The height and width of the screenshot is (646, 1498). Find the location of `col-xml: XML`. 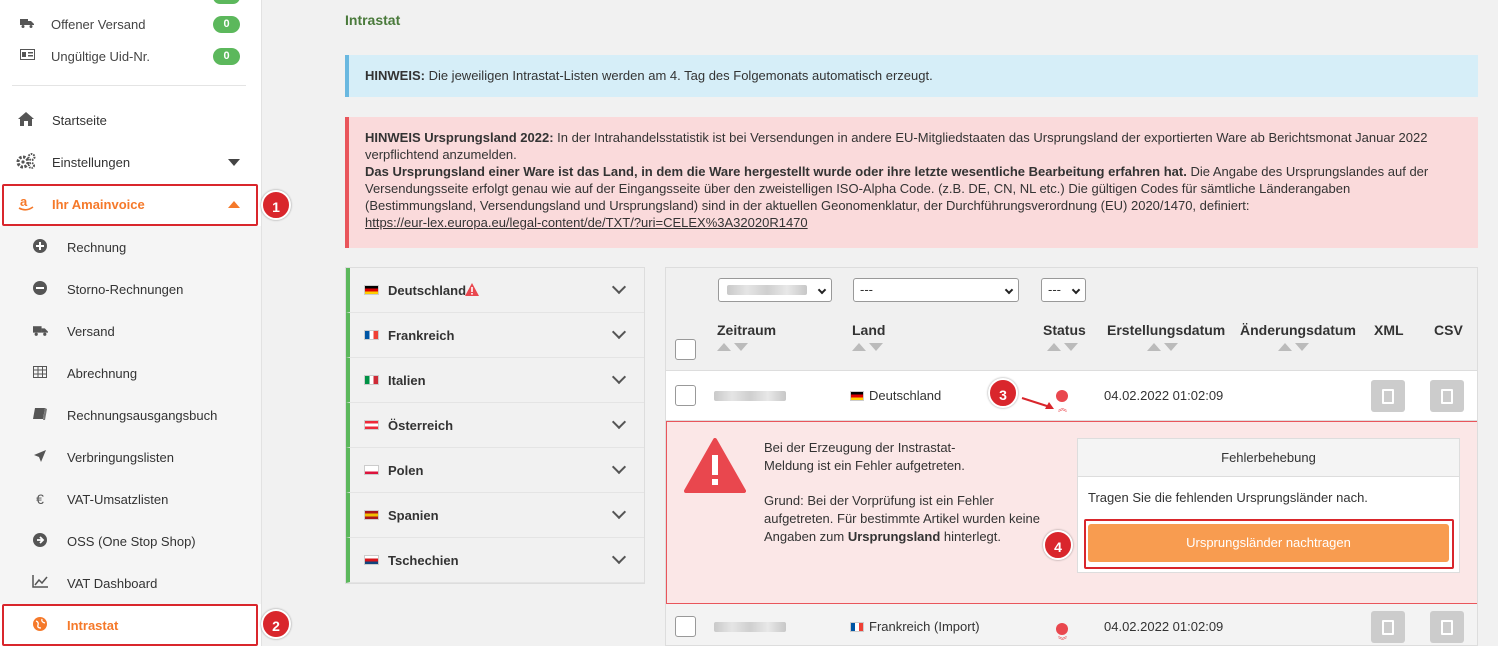

col-xml: XML is located at coordinates (1389, 330).